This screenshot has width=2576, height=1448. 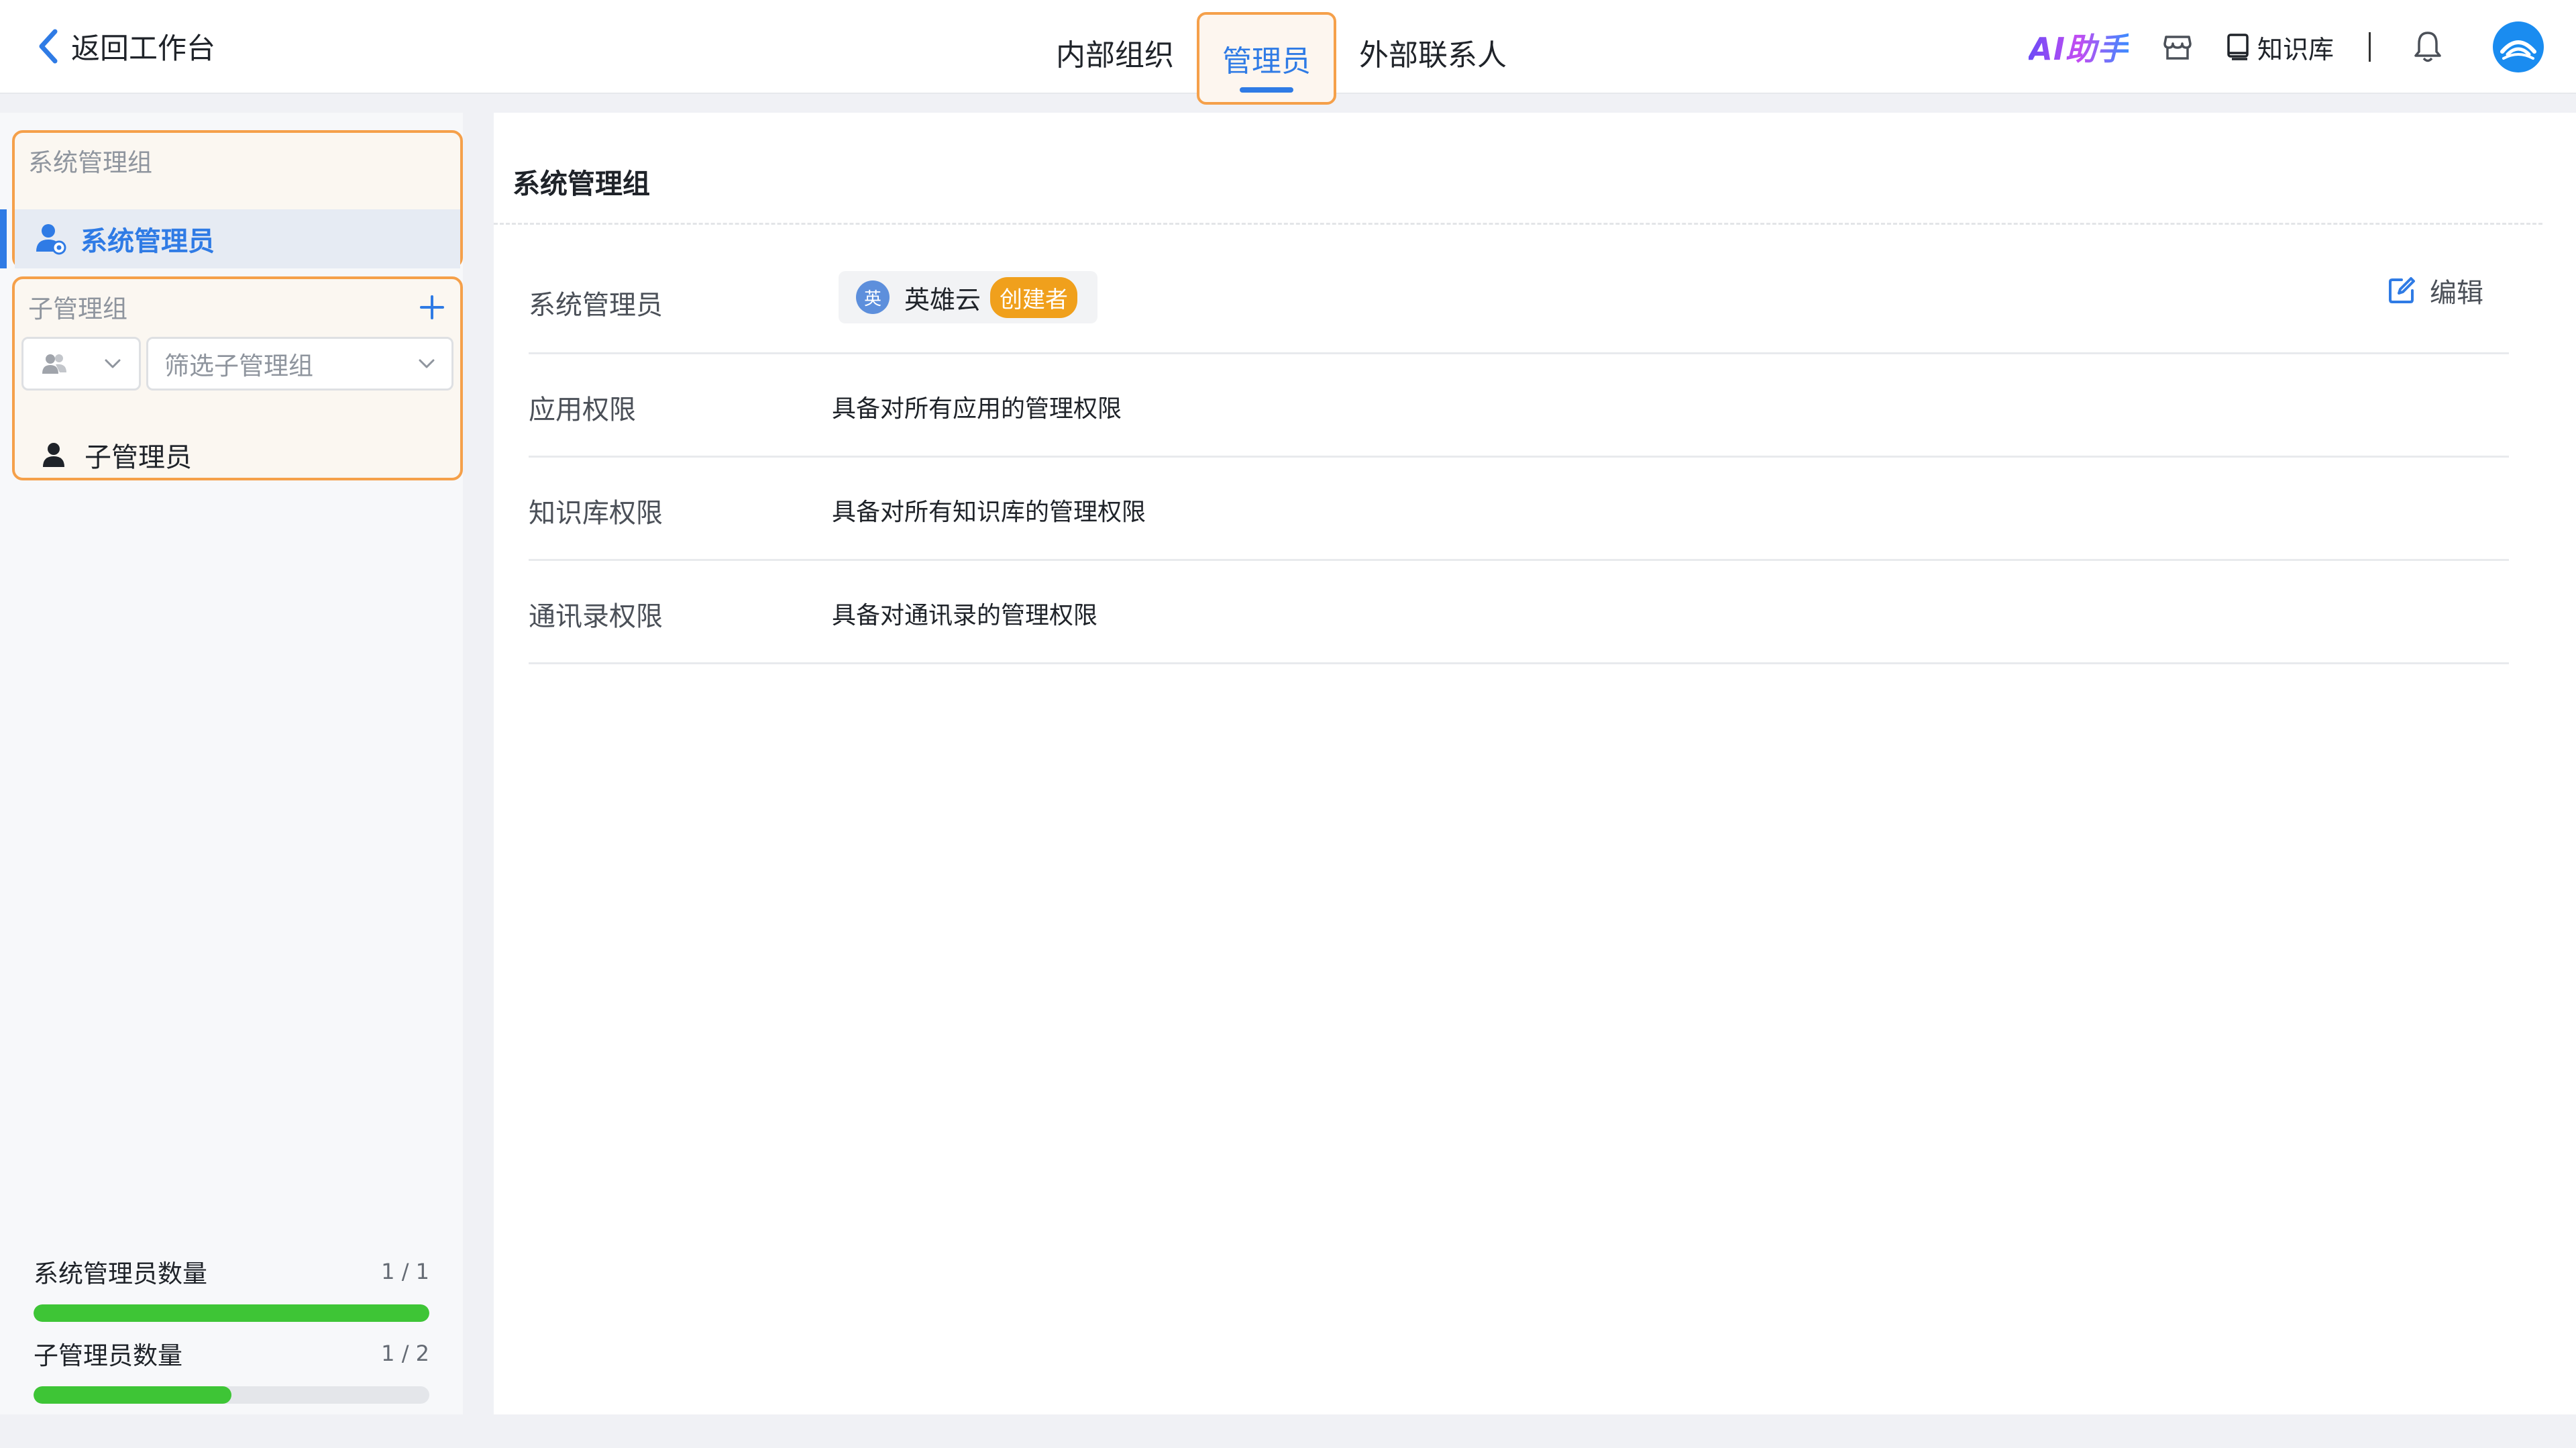 What do you see at coordinates (231, 199) in the screenshot?
I see `system-admin-group: 系统管理组 系统管理员` at bounding box center [231, 199].